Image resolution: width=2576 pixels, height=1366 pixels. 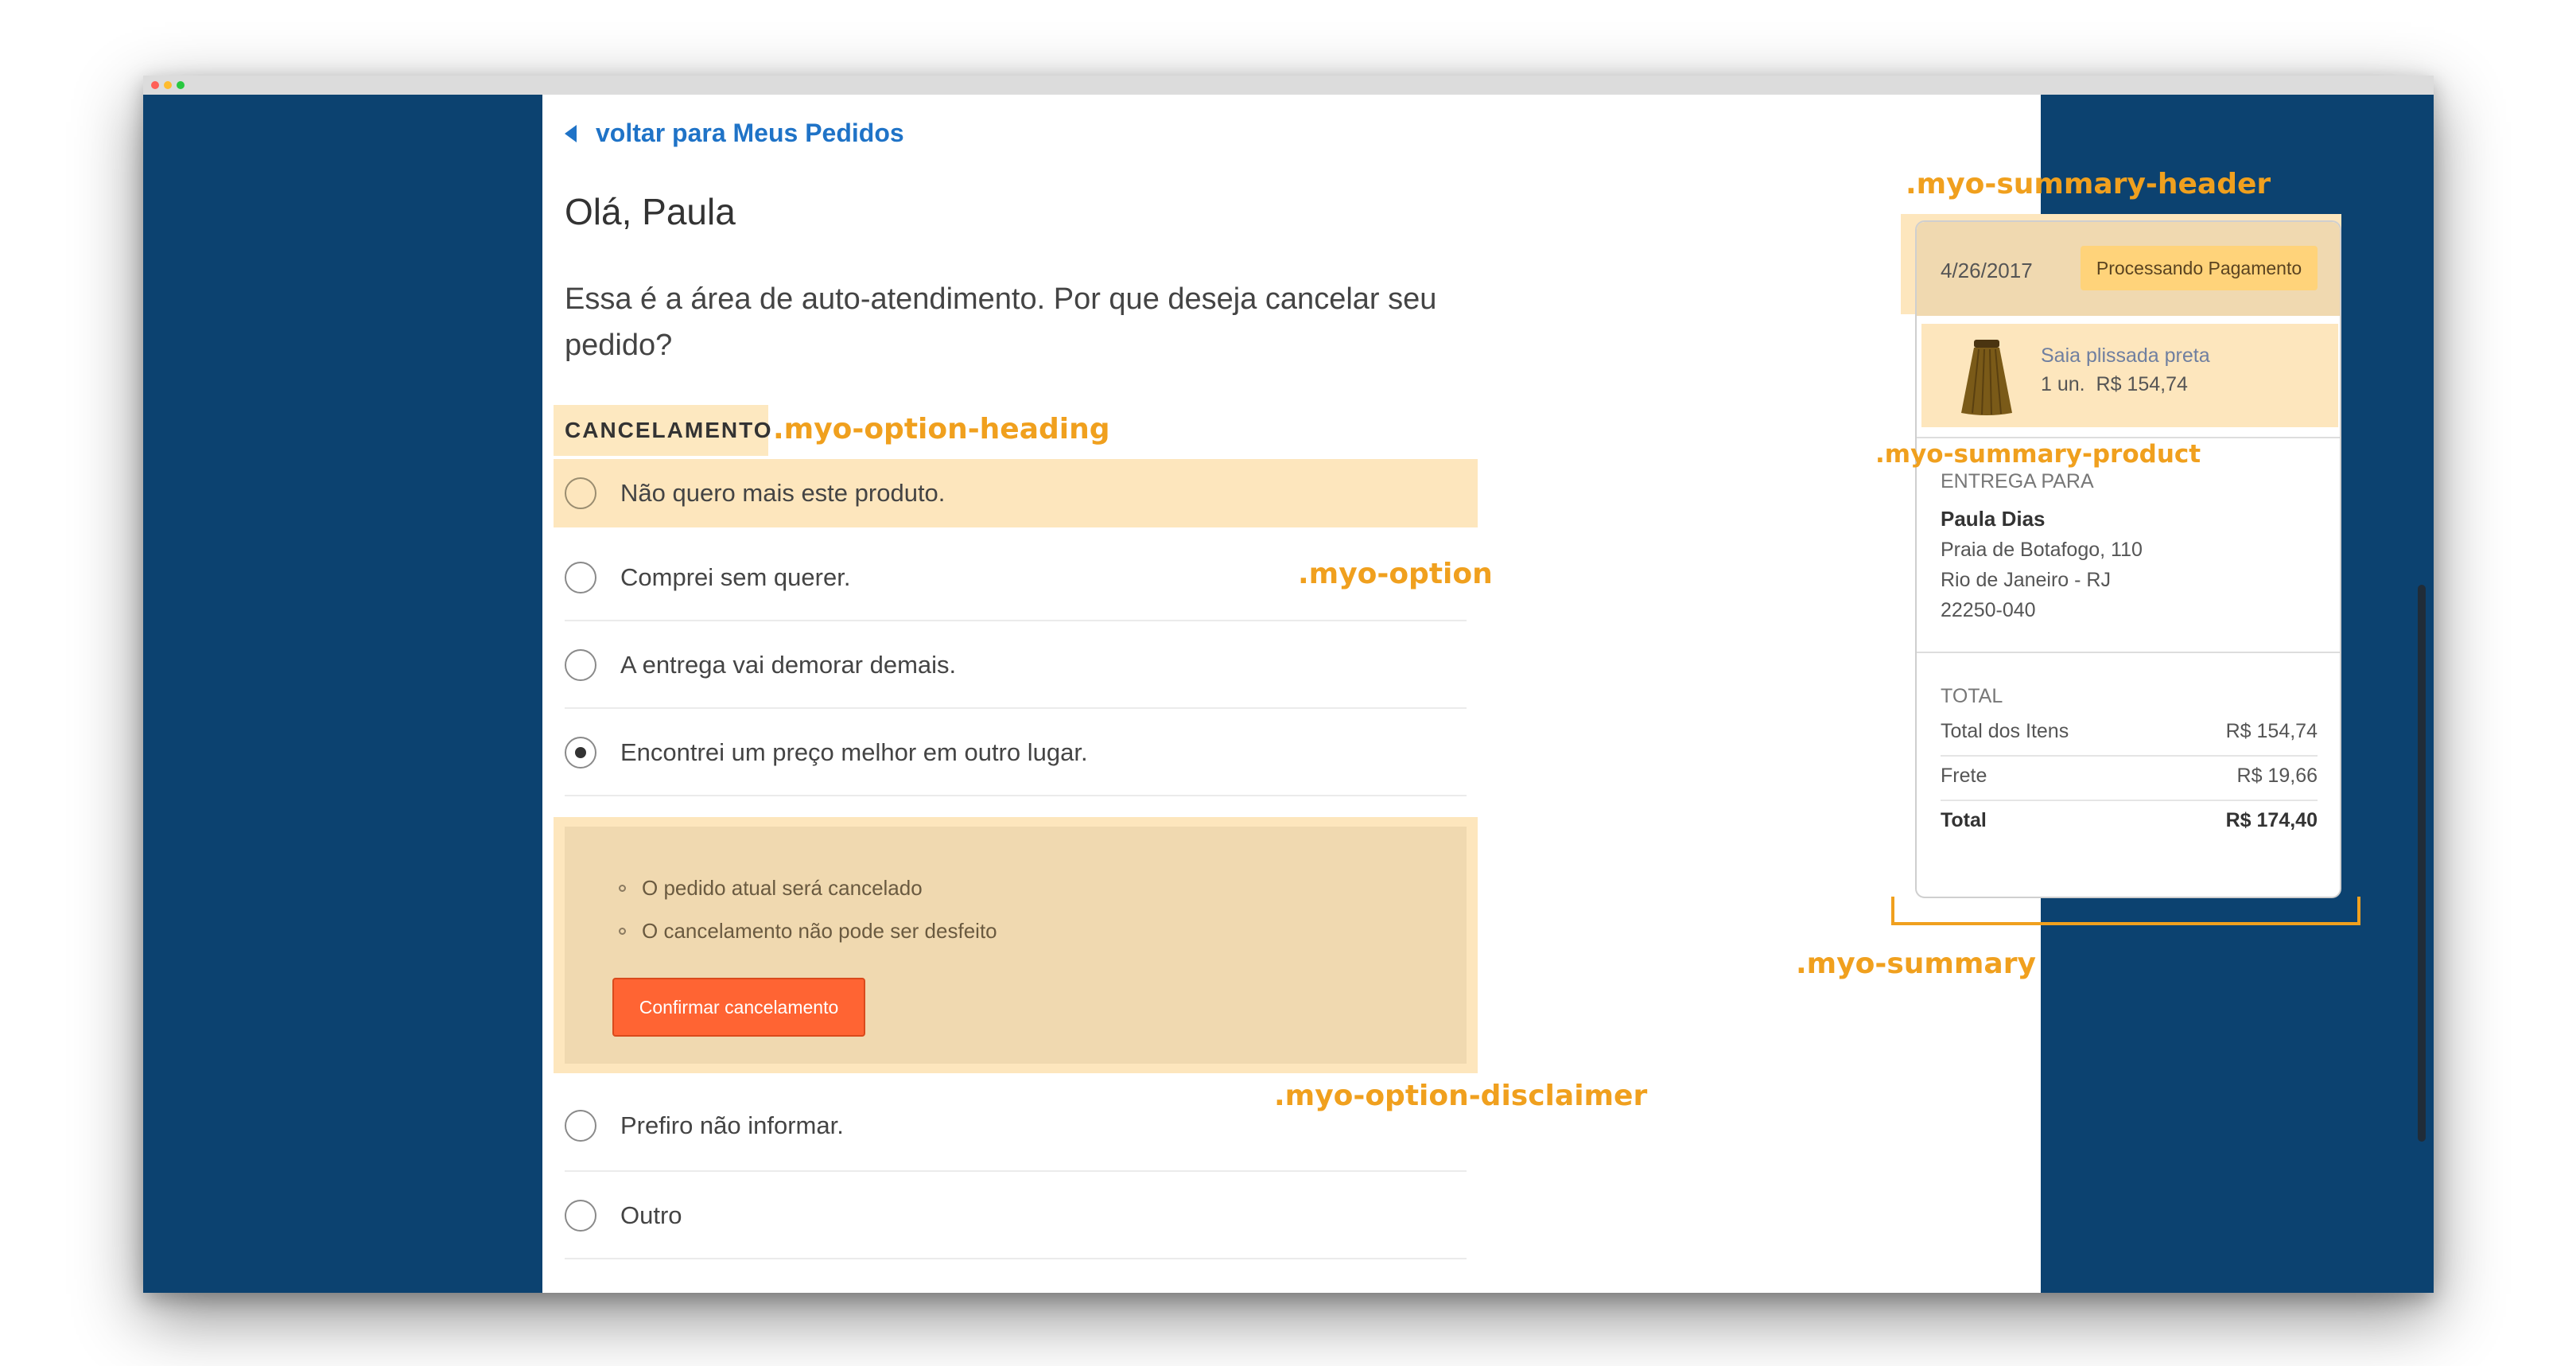 I want to click on disclaimer-bullet-text: O cancelamento não pode ser desfeito, so click(x=819, y=931).